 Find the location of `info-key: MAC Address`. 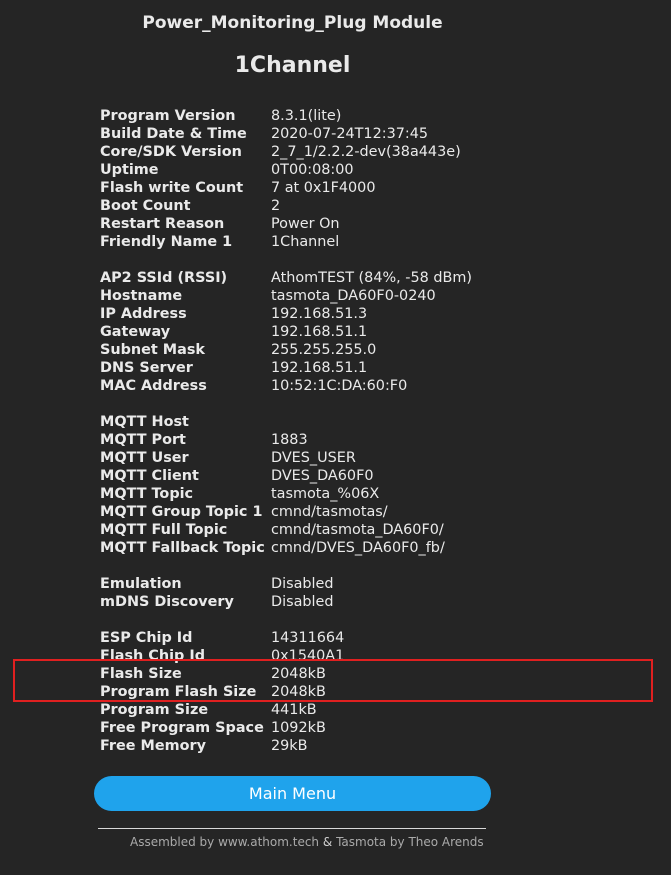

info-key: MAC Address is located at coordinates (153, 386).